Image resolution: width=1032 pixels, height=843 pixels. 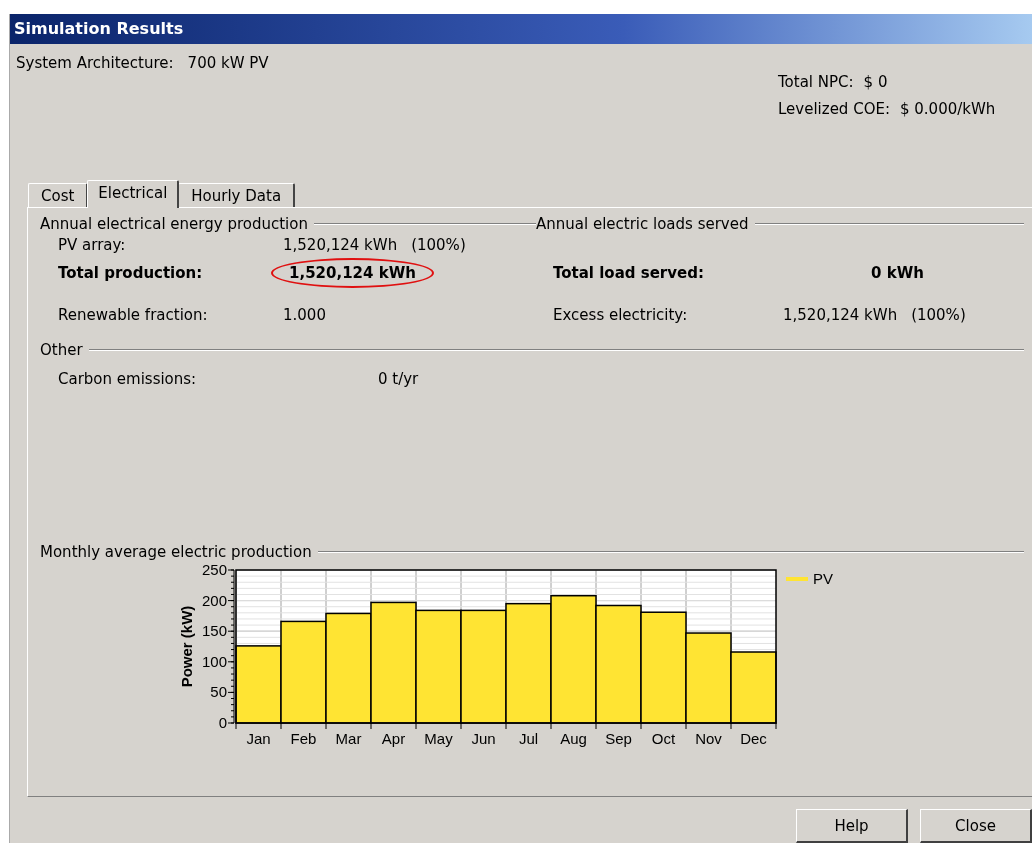 I want to click on x-tick-label: Oct, so click(x=663, y=739).